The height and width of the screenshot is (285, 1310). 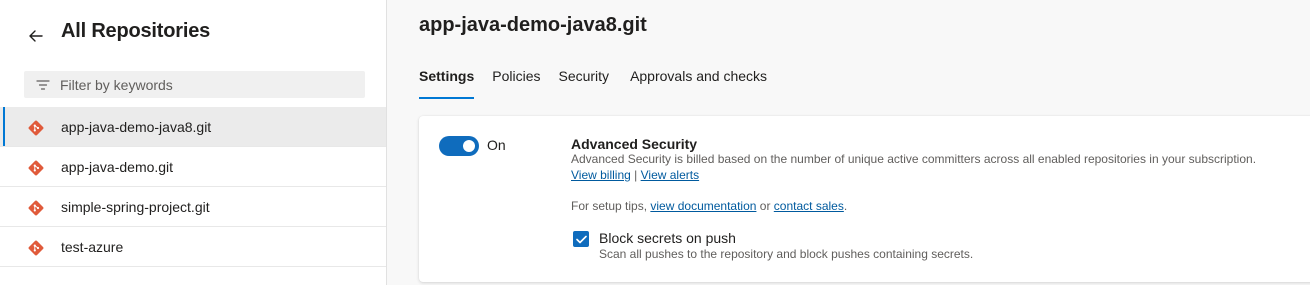 I want to click on view-billing-link: View billing, so click(x=601, y=175).